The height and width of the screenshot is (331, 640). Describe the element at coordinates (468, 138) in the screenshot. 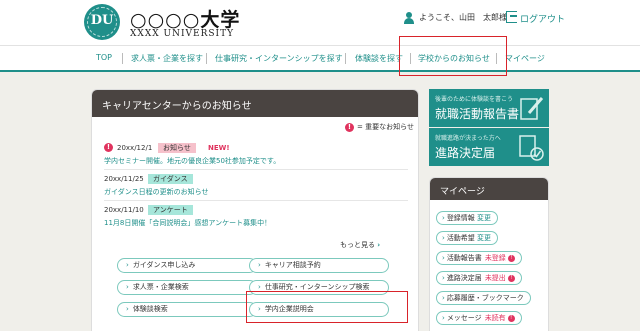

I see `banner-caption: 就職進路が決まった方へ` at that location.